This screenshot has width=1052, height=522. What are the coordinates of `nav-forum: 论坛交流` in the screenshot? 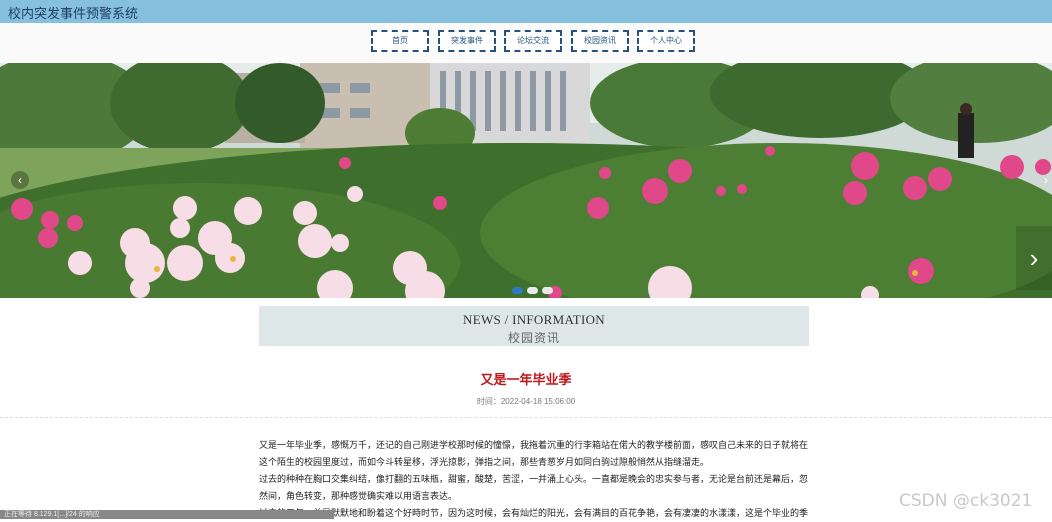 It's located at (533, 41).